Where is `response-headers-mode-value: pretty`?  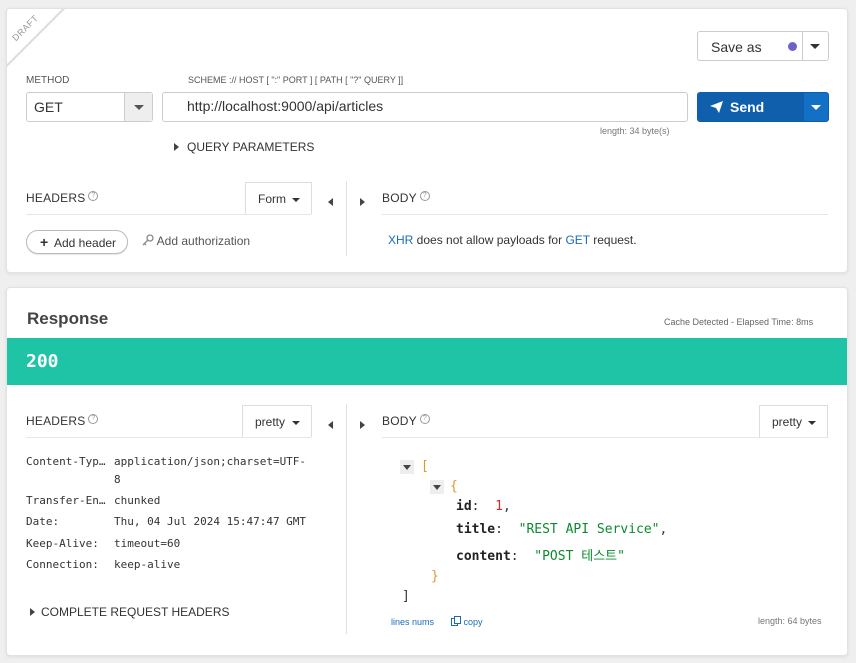 response-headers-mode-value: pretty is located at coordinates (270, 422).